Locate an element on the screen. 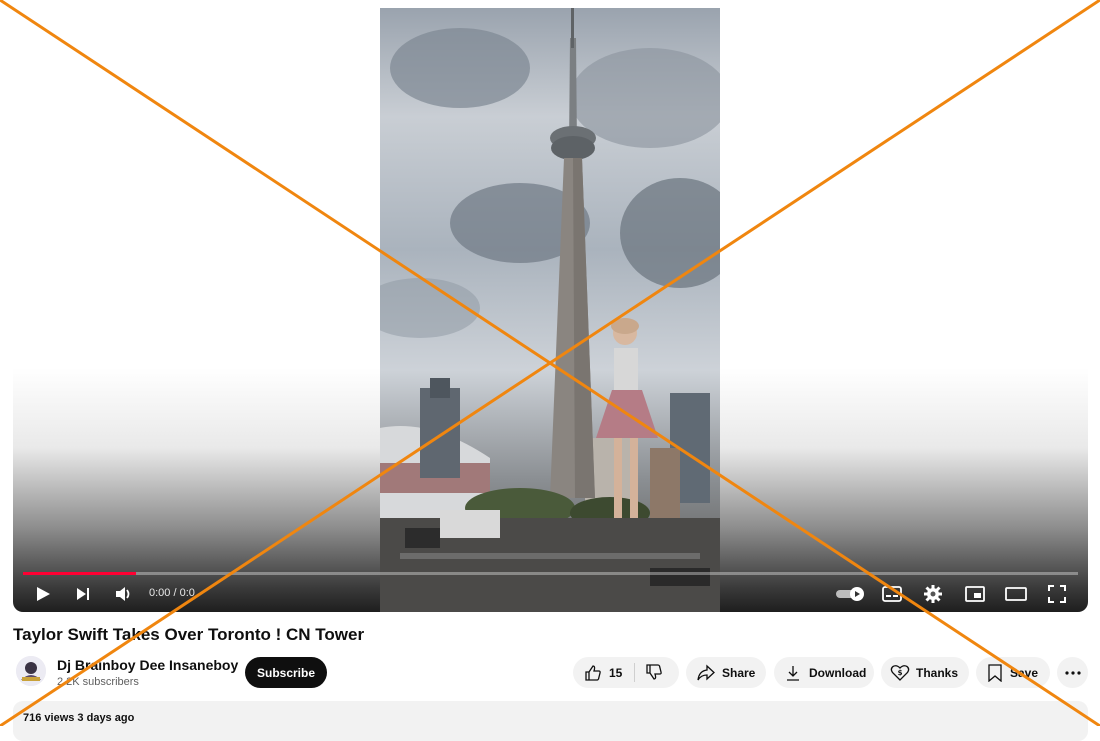  play-icon is located at coordinates (43, 594).